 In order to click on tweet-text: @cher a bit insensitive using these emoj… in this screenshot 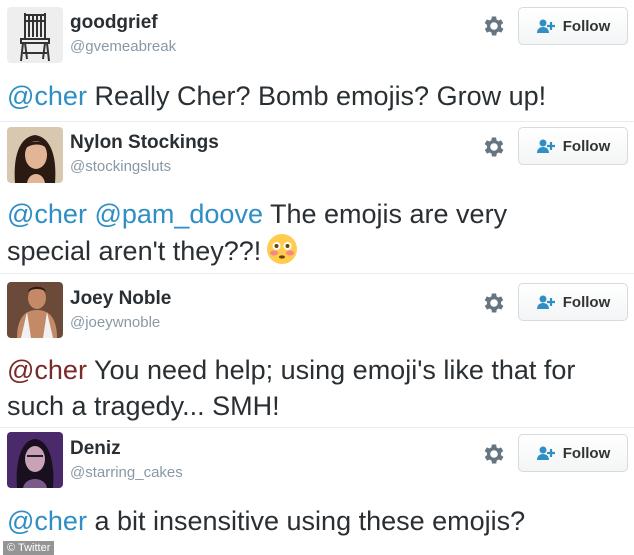, I will do `click(318, 521)`.